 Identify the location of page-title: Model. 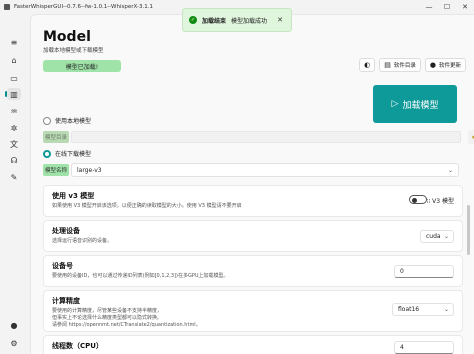
(67, 37).